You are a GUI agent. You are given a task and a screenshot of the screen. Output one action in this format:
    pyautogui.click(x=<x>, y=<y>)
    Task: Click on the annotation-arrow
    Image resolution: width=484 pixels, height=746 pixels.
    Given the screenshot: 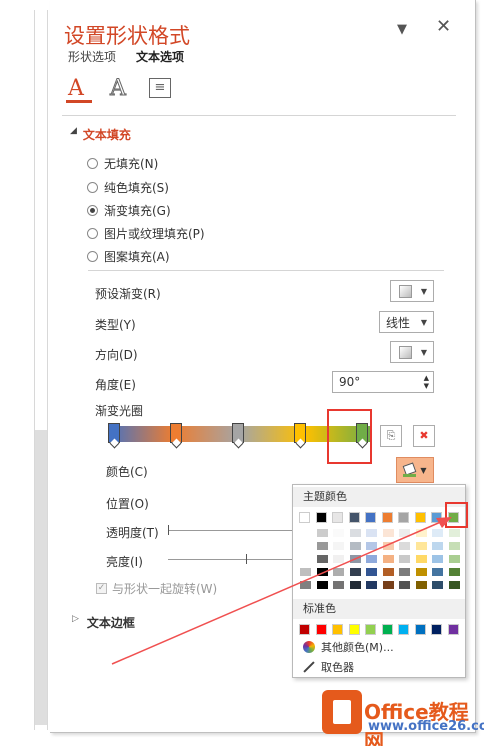 What is the action you would take?
    pyautogui.click(x=281, y=591)
    